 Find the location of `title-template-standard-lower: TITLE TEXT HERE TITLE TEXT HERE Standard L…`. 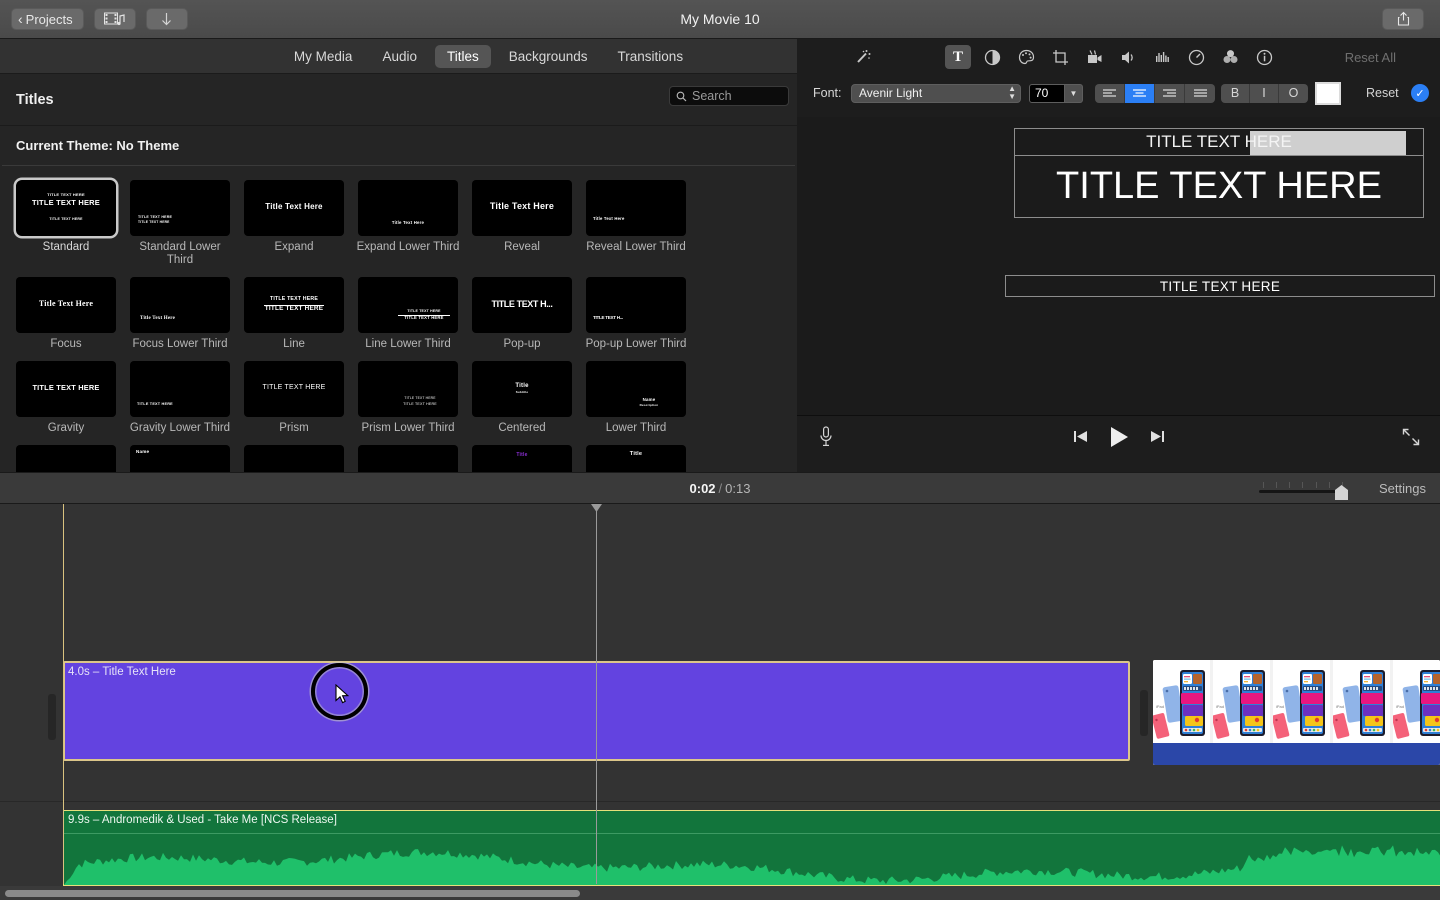

title-template-standard-lower: TITLE TEXT HERE TITLE TEXT HERE Standard L… is located at coordinates (180, 223).